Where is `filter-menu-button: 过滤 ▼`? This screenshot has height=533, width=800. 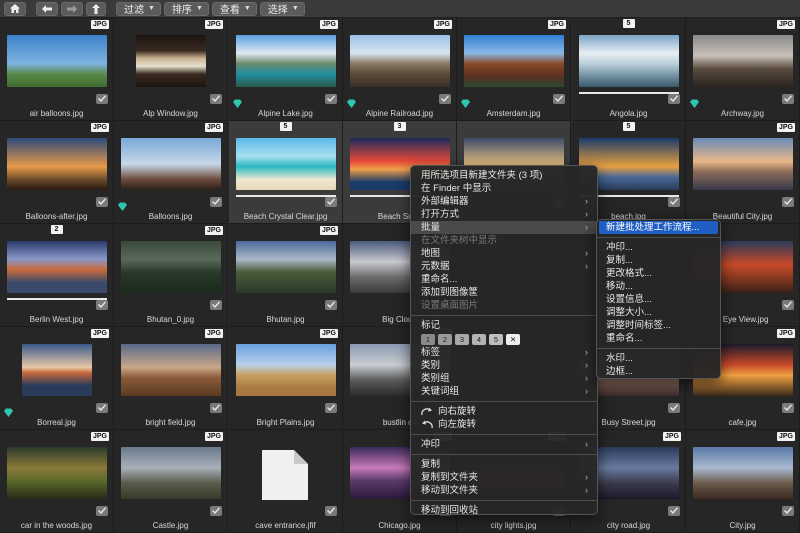 filter-menu-button: 过滤 ▼ is located at coordinates (138, 8).